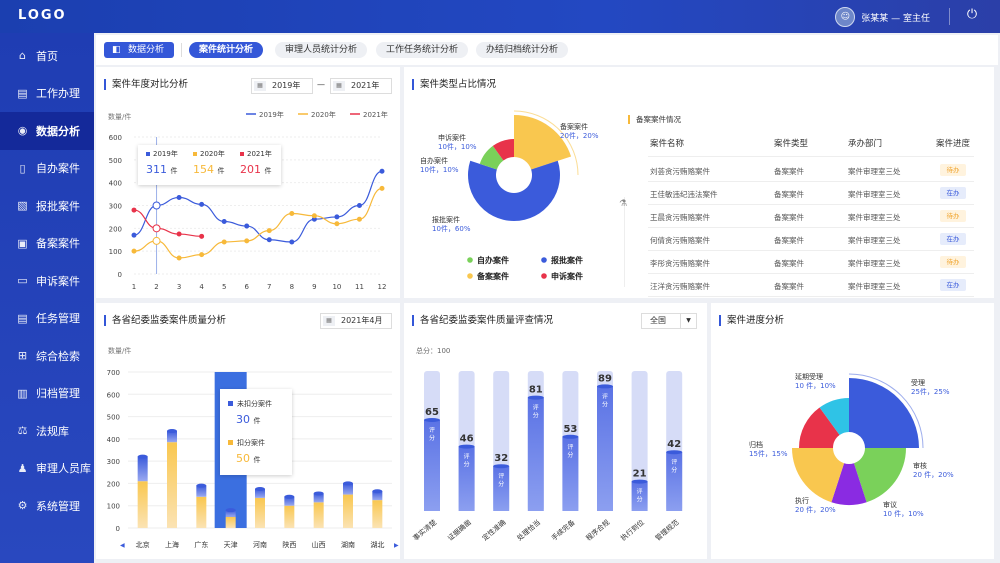 The image size is (1000, 563). Describe the element at coordinates (58, 356) in the screenshot. I see `sidebar-item-label: 综合检索` at that location.